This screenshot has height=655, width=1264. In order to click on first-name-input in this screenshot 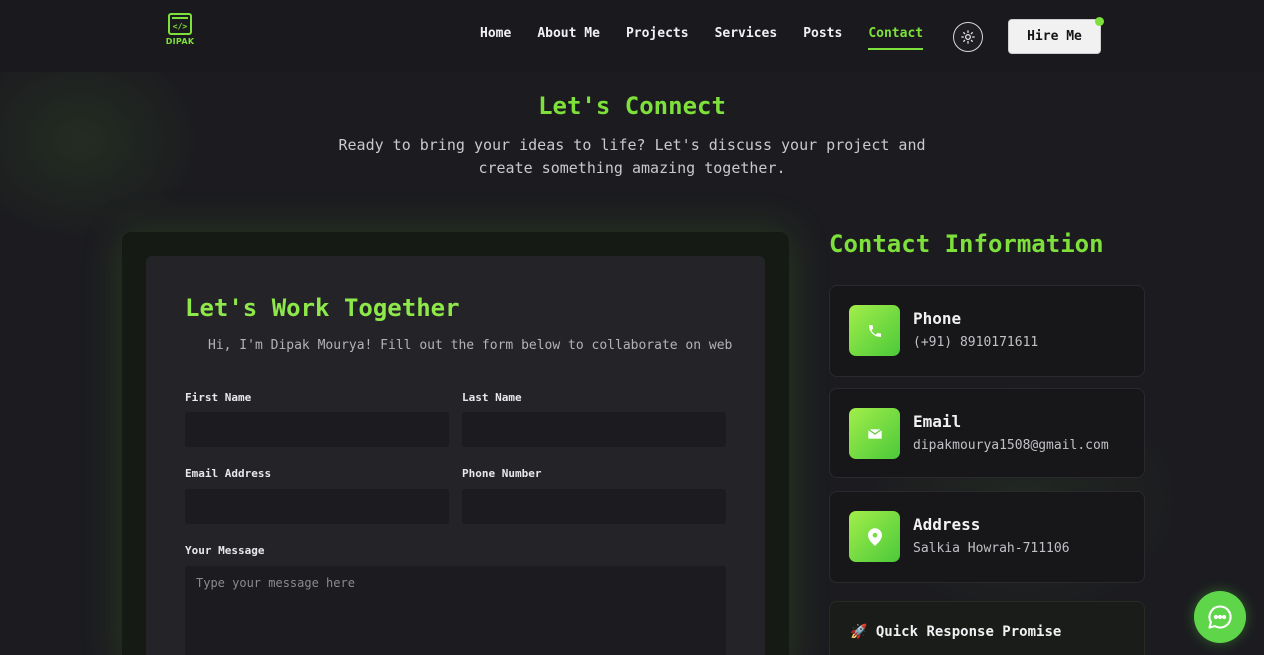, I will do `click(317, 429)`.